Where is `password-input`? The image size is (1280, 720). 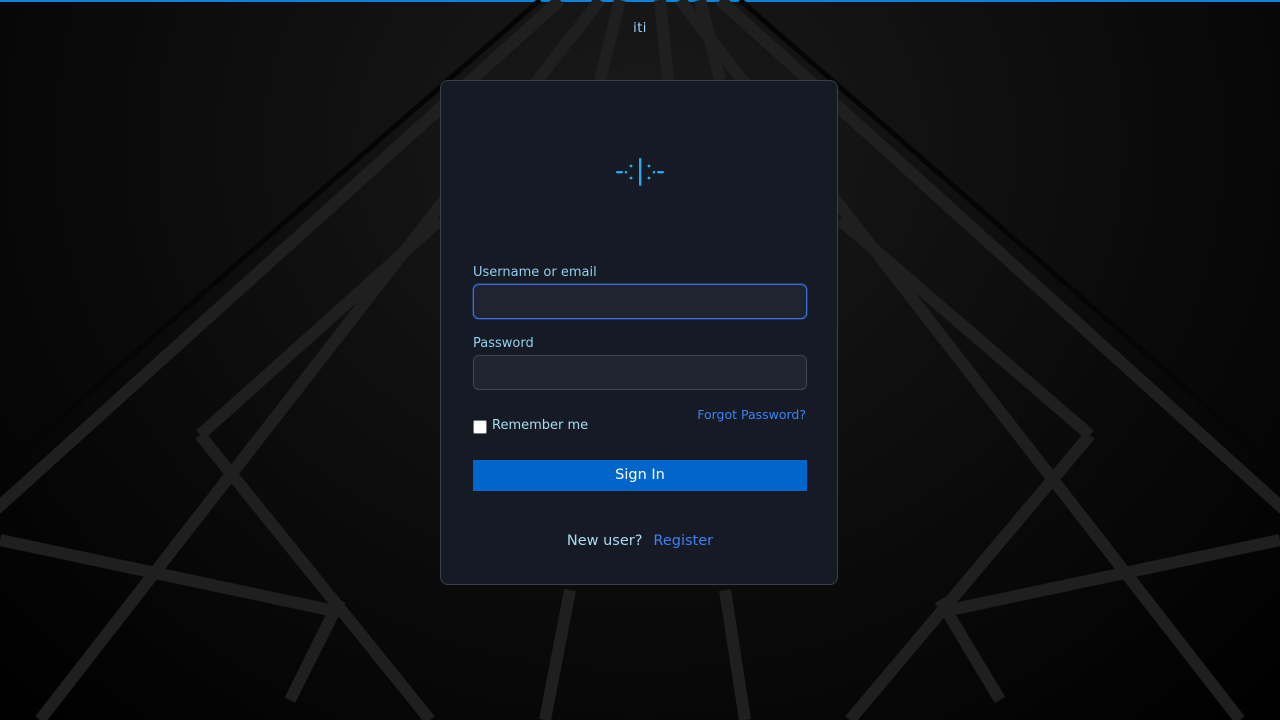
password-input is located at coordinates (640, 372).